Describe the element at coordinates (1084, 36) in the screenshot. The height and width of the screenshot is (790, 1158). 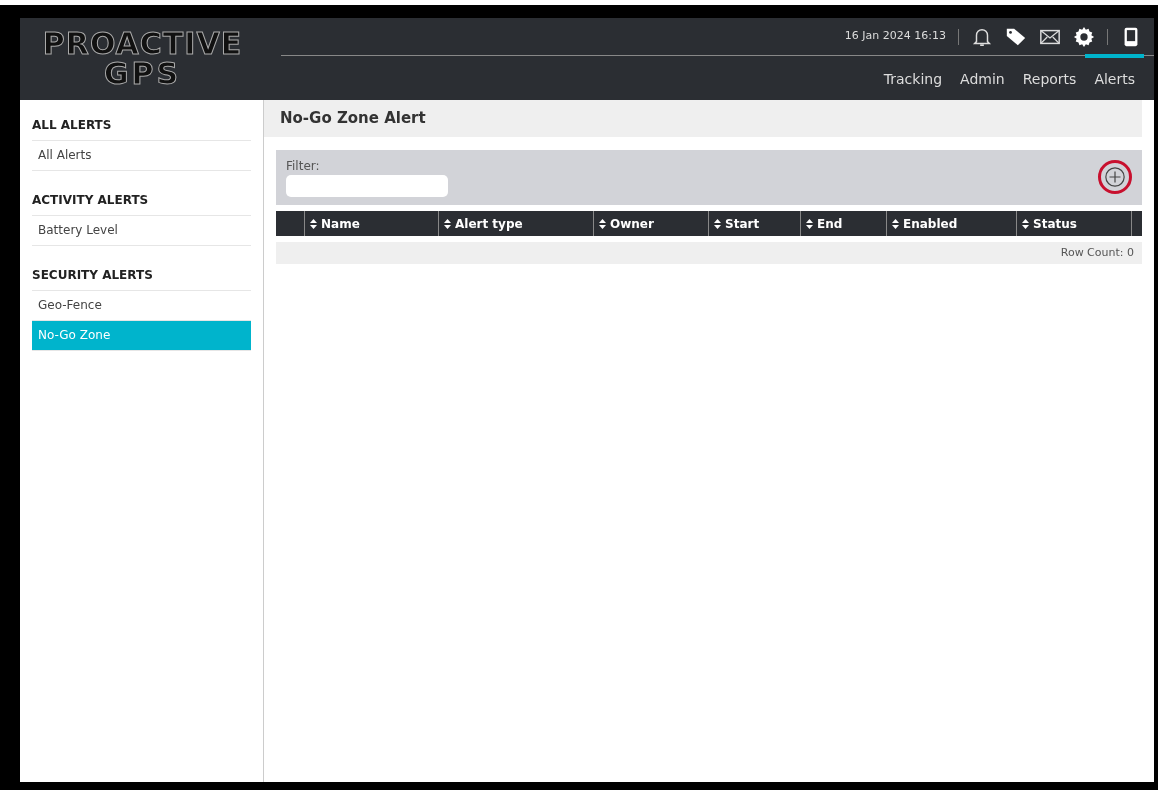
I see `settings-icon` at that location.